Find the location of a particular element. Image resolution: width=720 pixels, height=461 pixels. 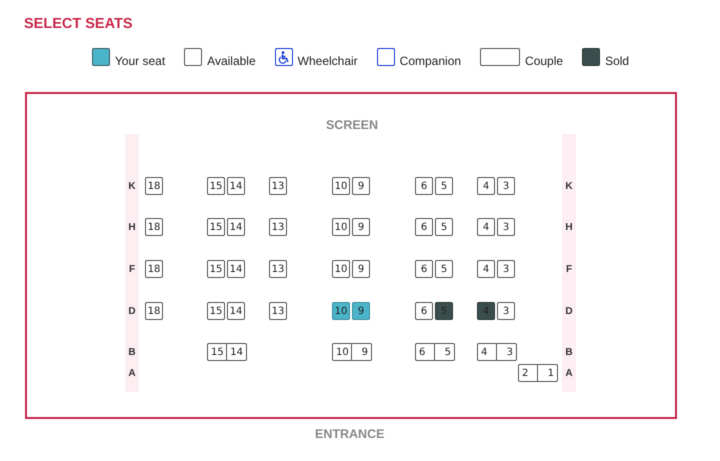

your-seat-swatch is located at coordinates (101, 57).